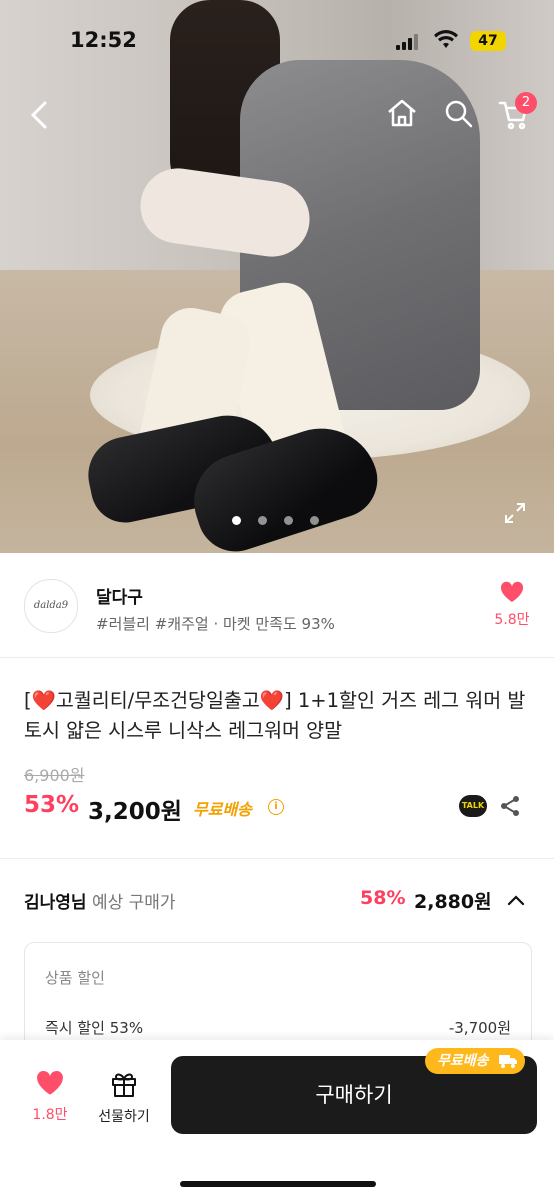 This screenshot has height=1200, width=554. What do you see at coordinates (94, 1028) in the screenshot?
I see `instant-discount-label: 즉시 할인 53%` at bounding box center [94, 1028].